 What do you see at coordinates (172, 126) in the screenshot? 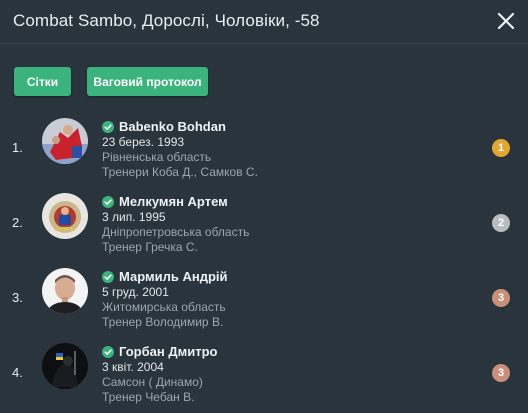
I see `athlete-name: Babenko Bohdan` at bounding box center [172, 126].